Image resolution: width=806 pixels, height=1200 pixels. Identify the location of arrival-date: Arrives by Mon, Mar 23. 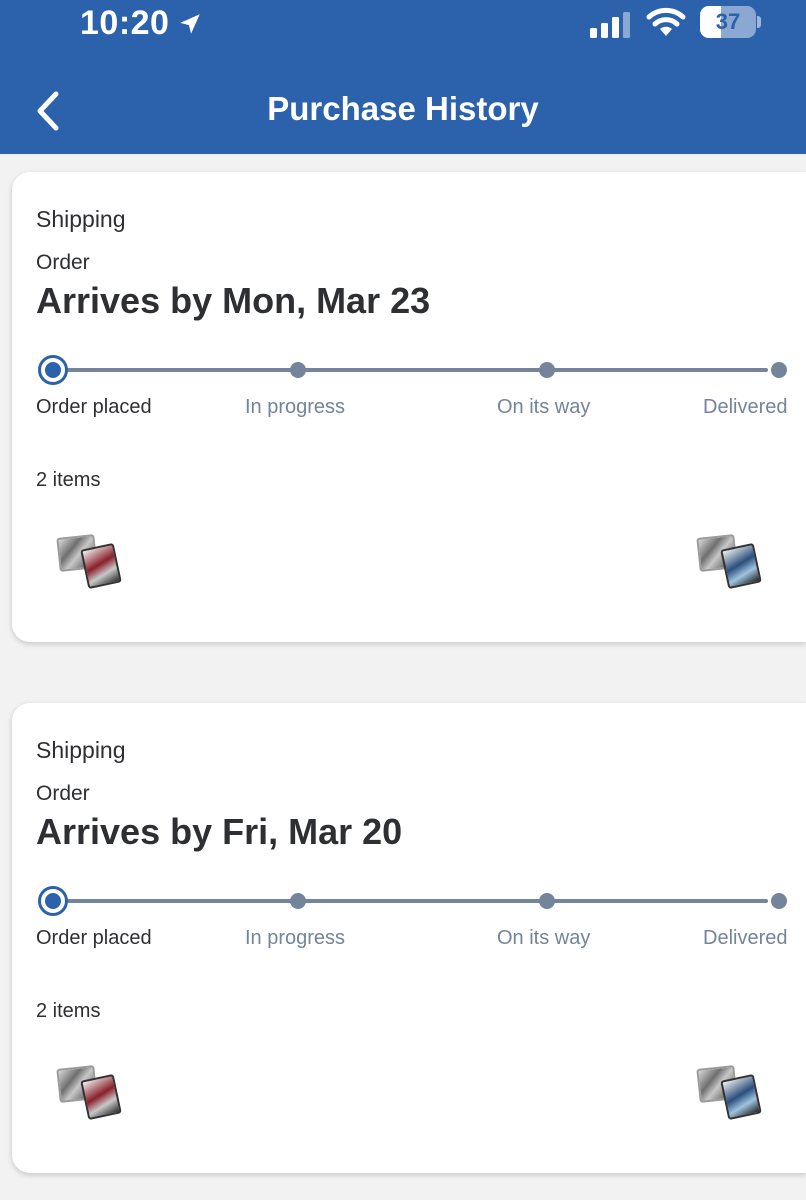
(233, 300).